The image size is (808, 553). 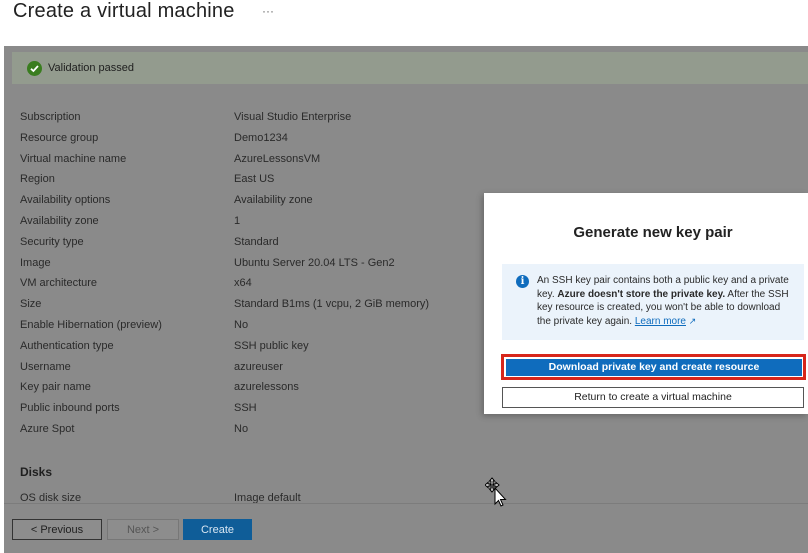 I want to click on dialog-title: Generate new key pair, so click(x=653, y=232).